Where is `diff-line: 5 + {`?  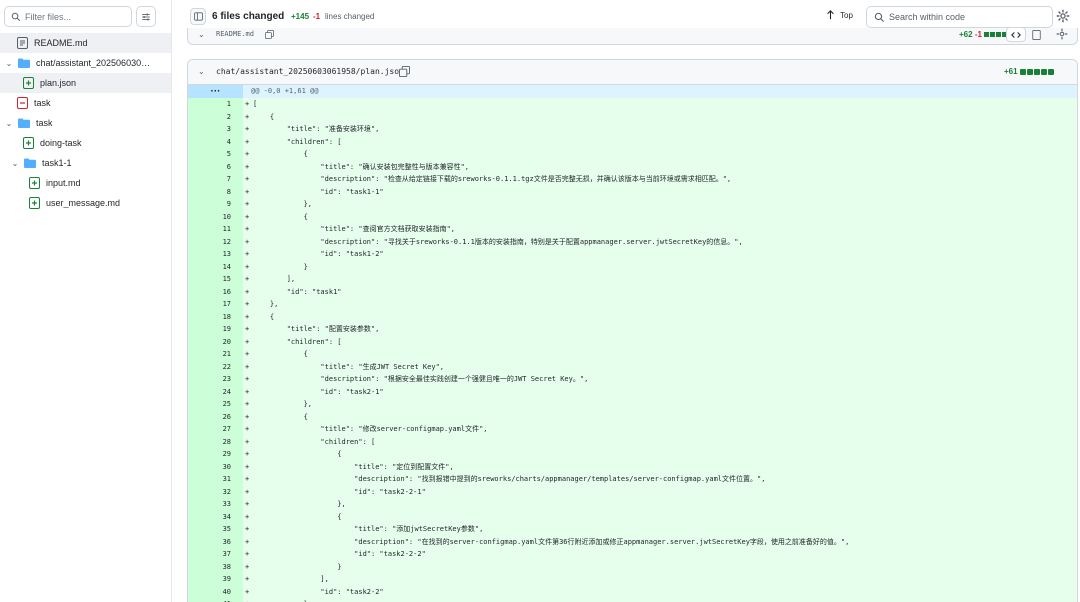 diff-line: 5 + { is located at coordinates (632, 154).